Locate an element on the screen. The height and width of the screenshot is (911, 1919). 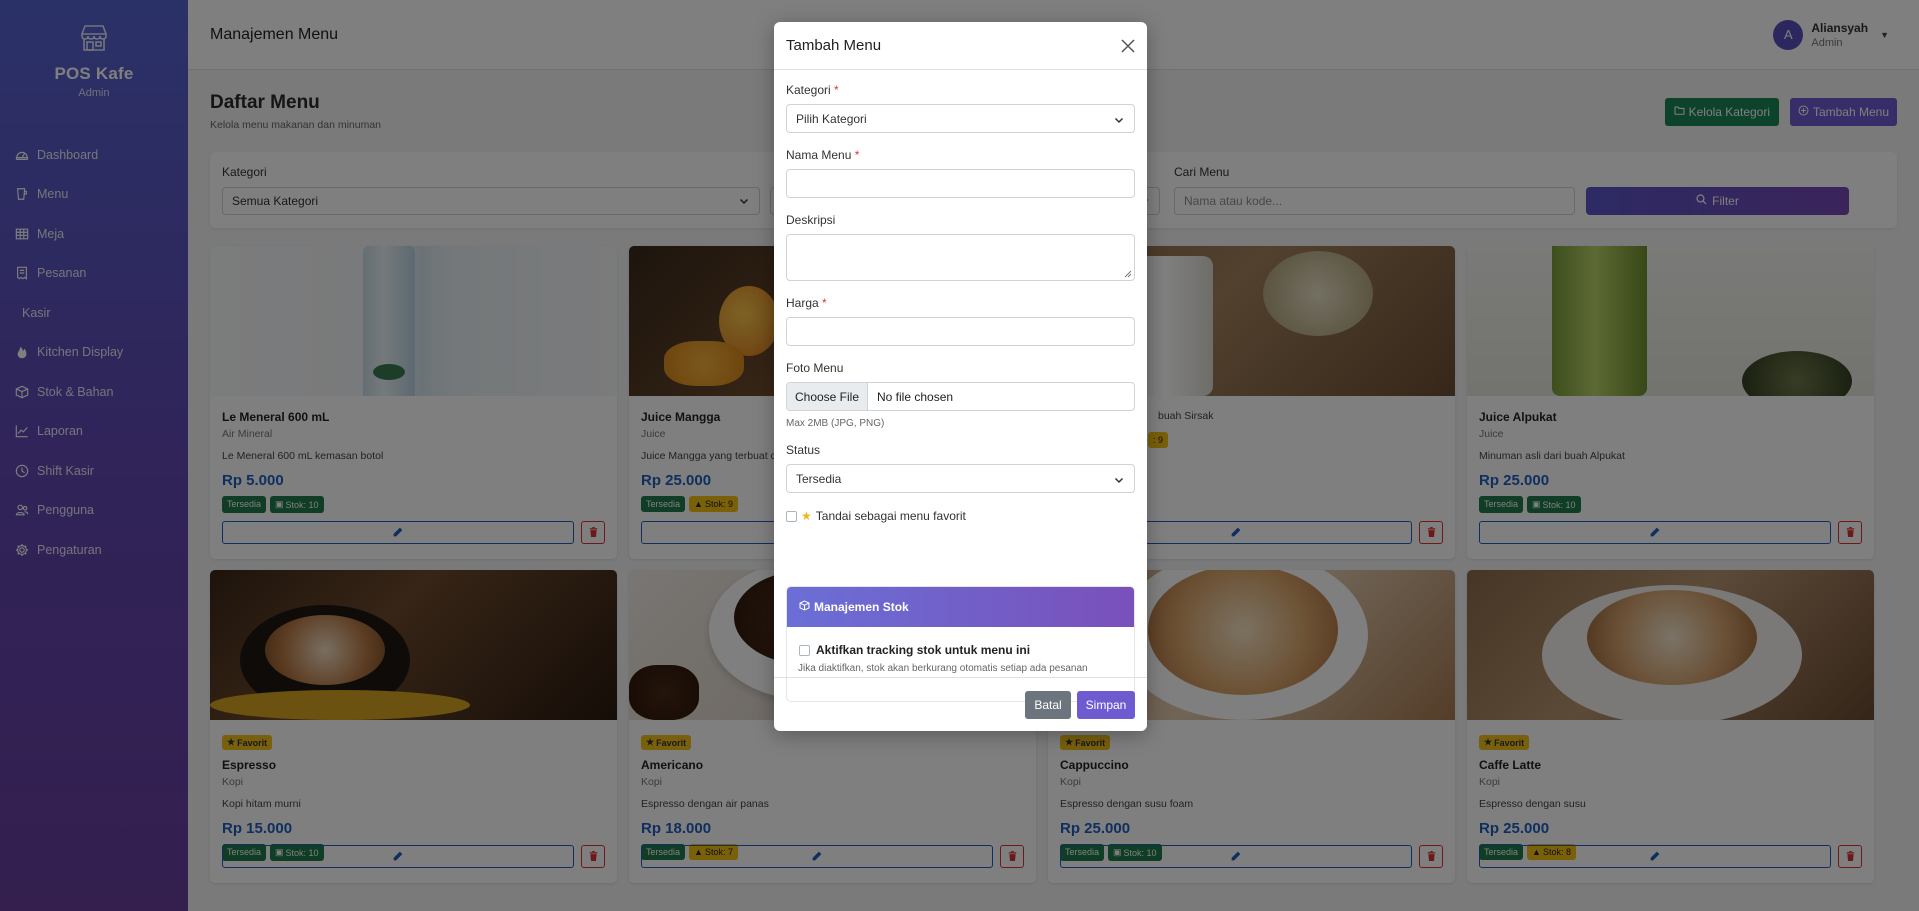
stok-management-title: Manajemen Stok is located at coordinates (861, 607).